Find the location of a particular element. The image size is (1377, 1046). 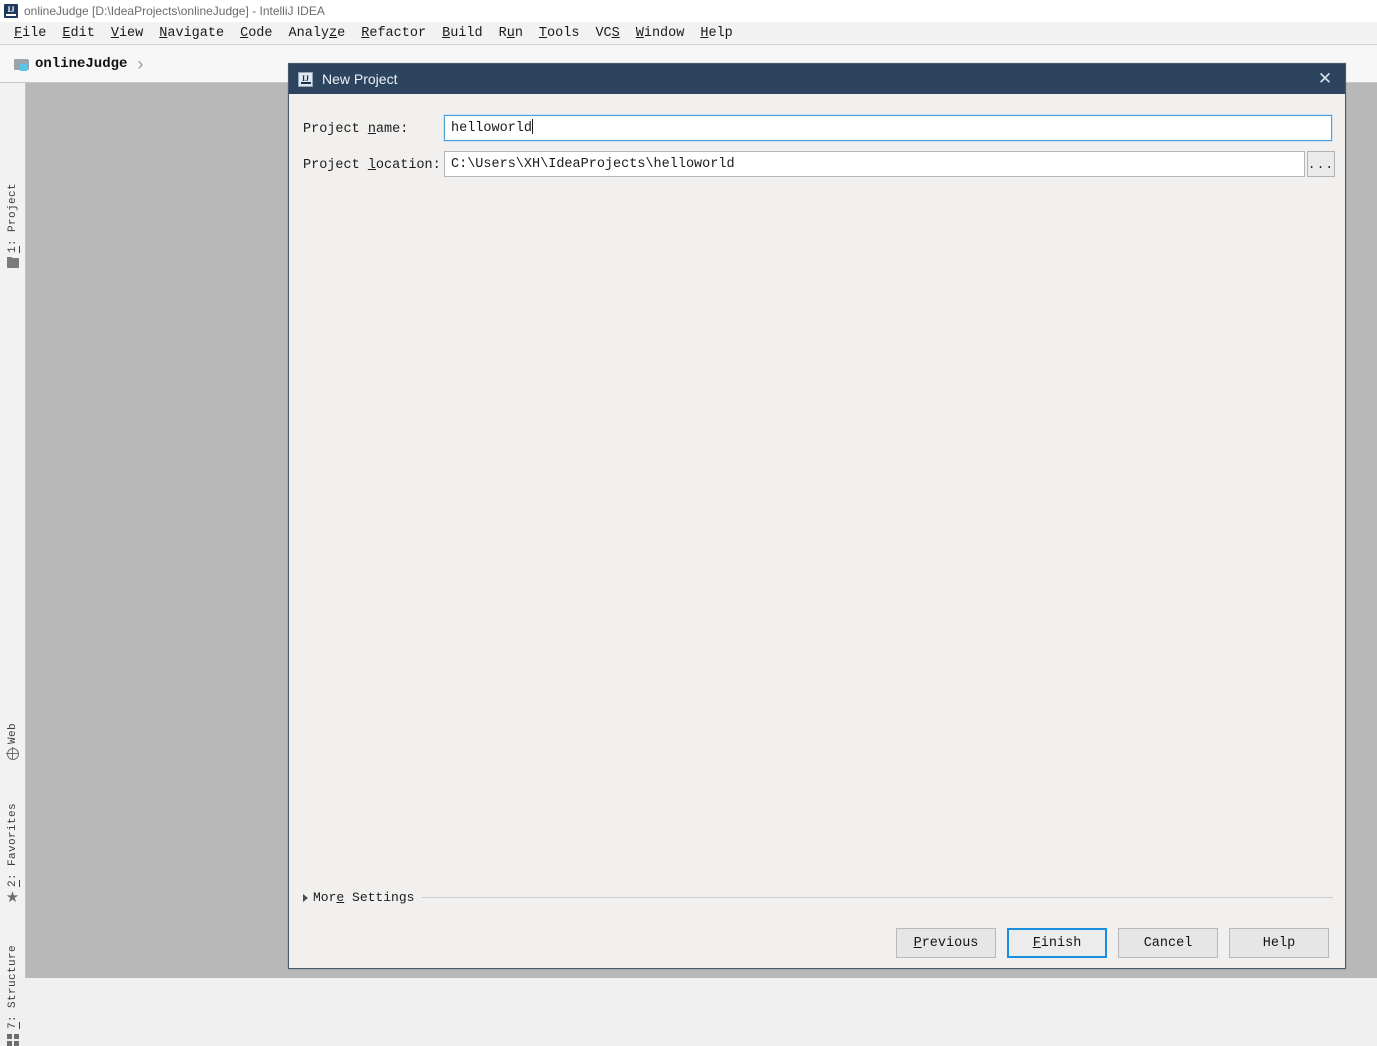

tool-window-label: 1: Project is located at coordinates (12, 218).